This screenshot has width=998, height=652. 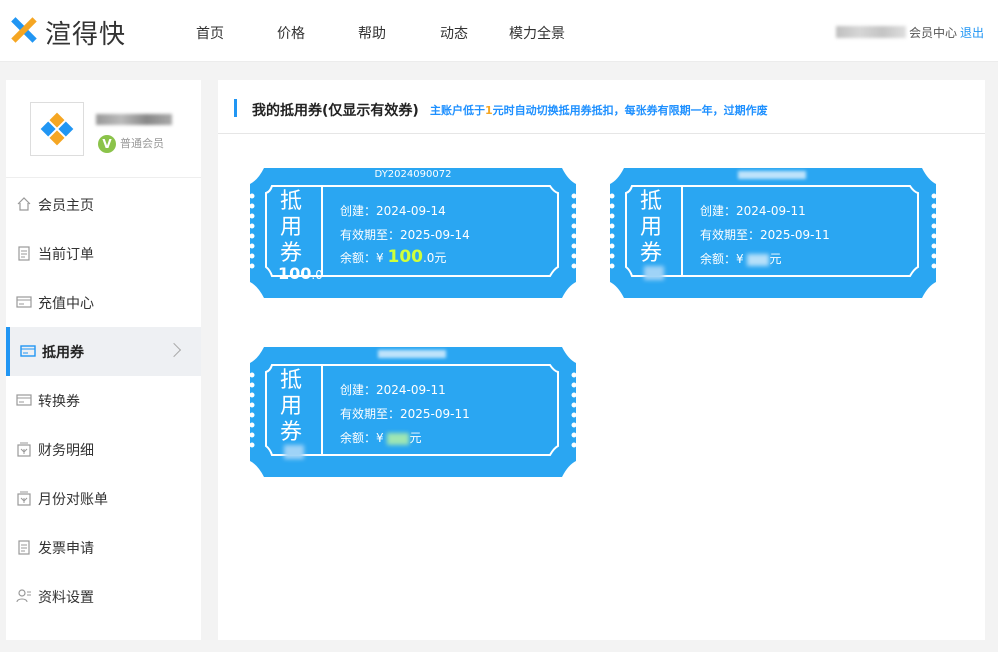 I want to click on nav-help: 帮助, so click(x=372, y=33).